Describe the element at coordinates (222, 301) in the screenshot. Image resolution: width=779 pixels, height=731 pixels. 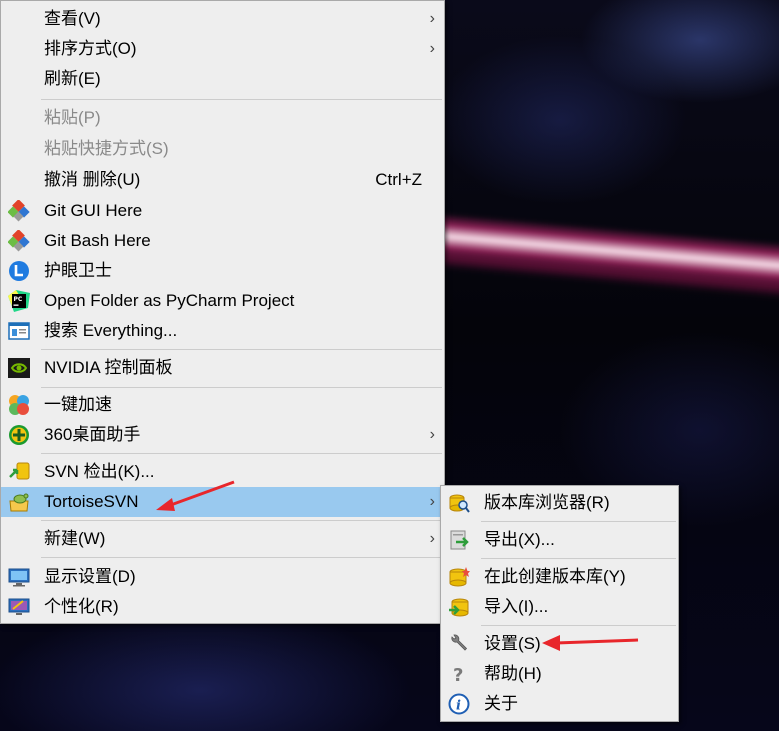
I see `menu-item-pycharm: PC Open Folder as PyCharm Project` at that location.